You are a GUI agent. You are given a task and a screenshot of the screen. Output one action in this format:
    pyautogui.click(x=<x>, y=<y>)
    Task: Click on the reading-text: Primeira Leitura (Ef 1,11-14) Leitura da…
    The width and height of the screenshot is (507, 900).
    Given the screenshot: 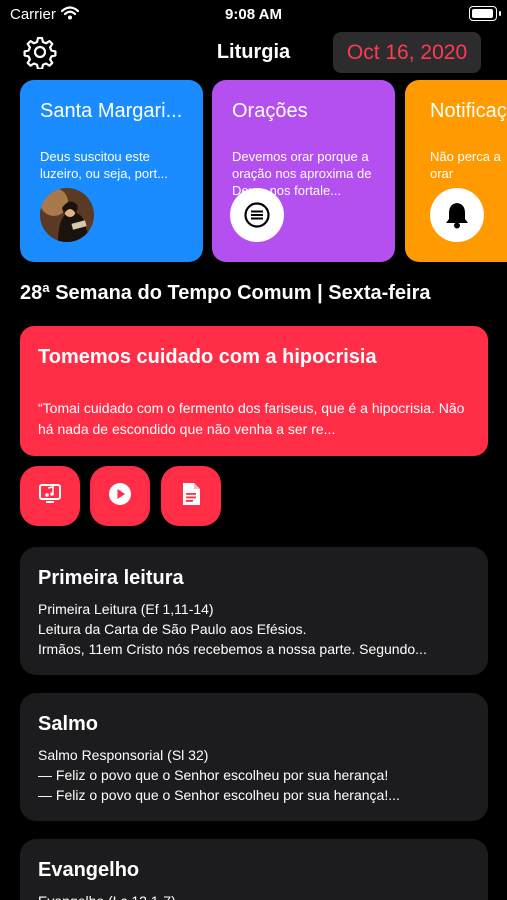 What is the action you would take?
    pyautogui.click(x=251, y=629)
    